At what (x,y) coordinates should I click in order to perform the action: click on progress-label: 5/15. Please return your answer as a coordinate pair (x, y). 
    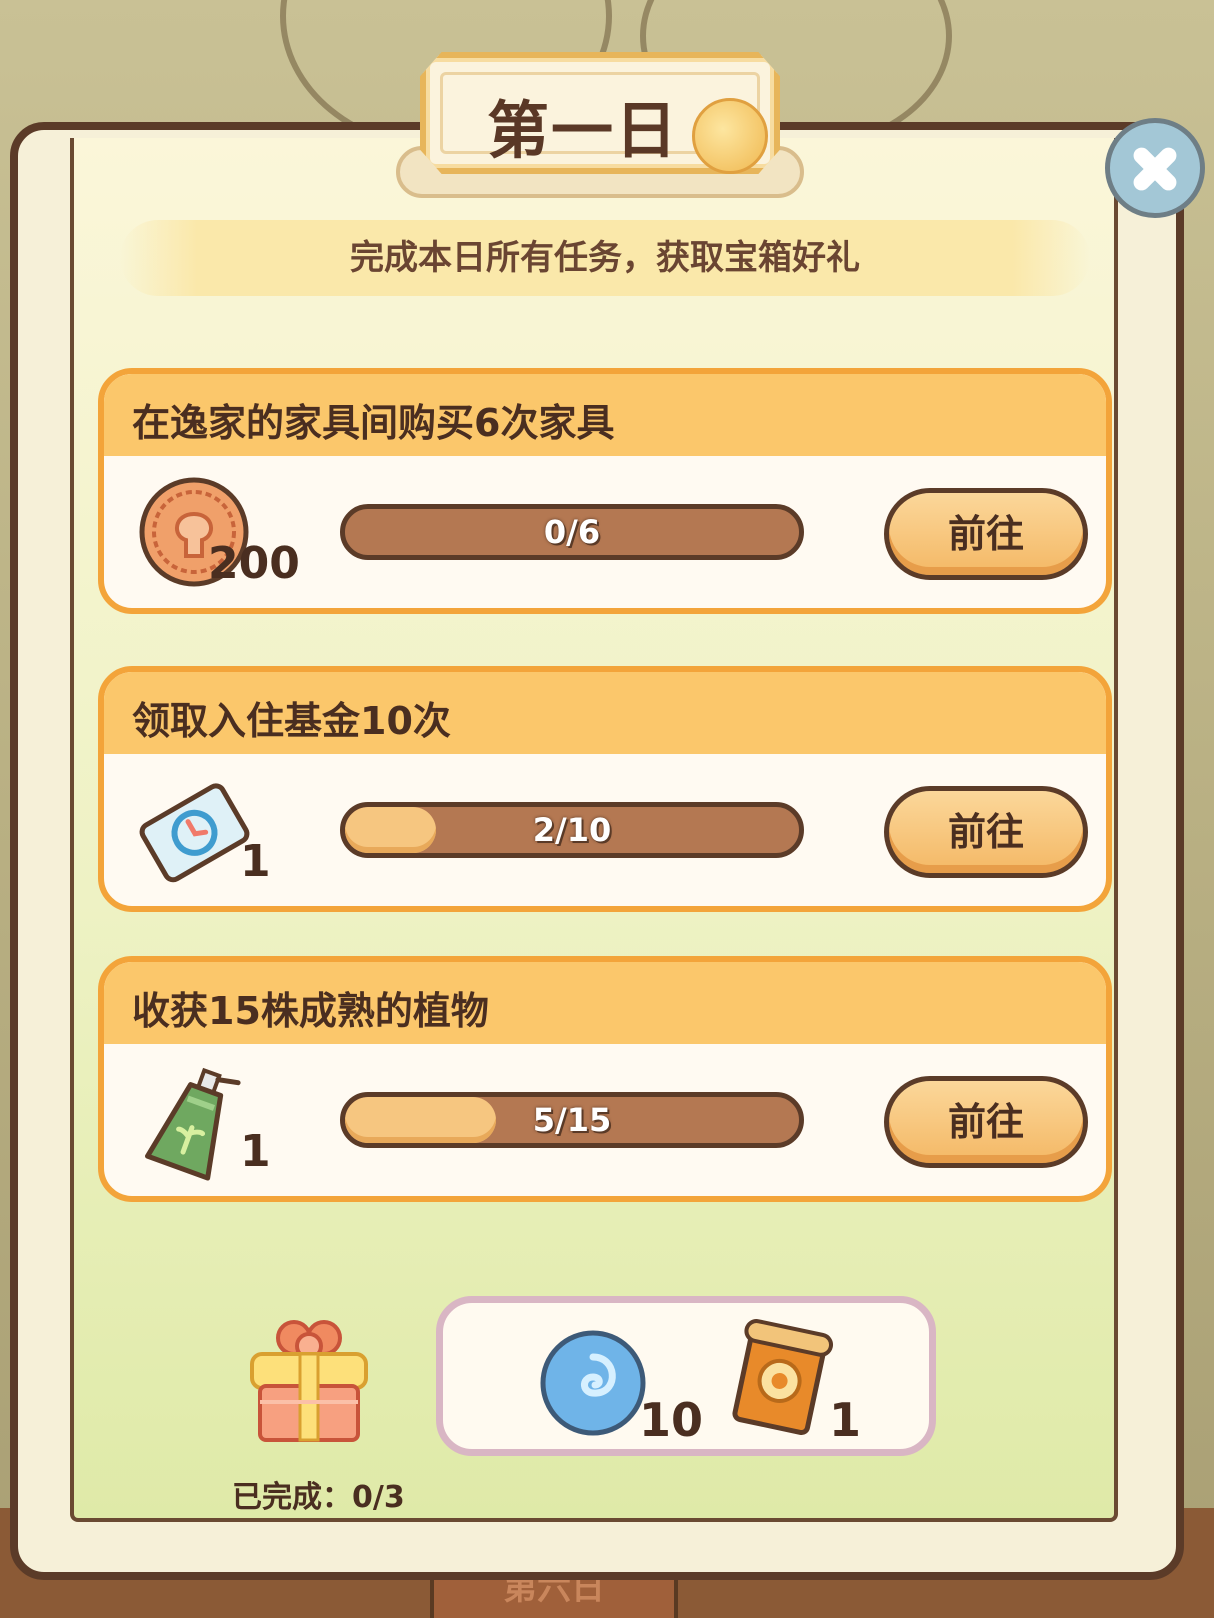
    Looking at the image, I should click on (572, 1120).